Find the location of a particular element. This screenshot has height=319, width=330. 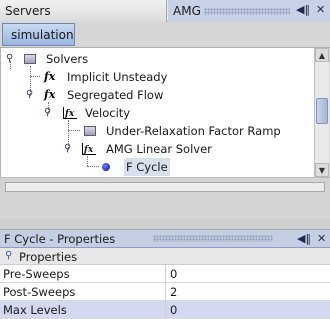

properties-group-label: Properties is located at coordinates (48, 257).